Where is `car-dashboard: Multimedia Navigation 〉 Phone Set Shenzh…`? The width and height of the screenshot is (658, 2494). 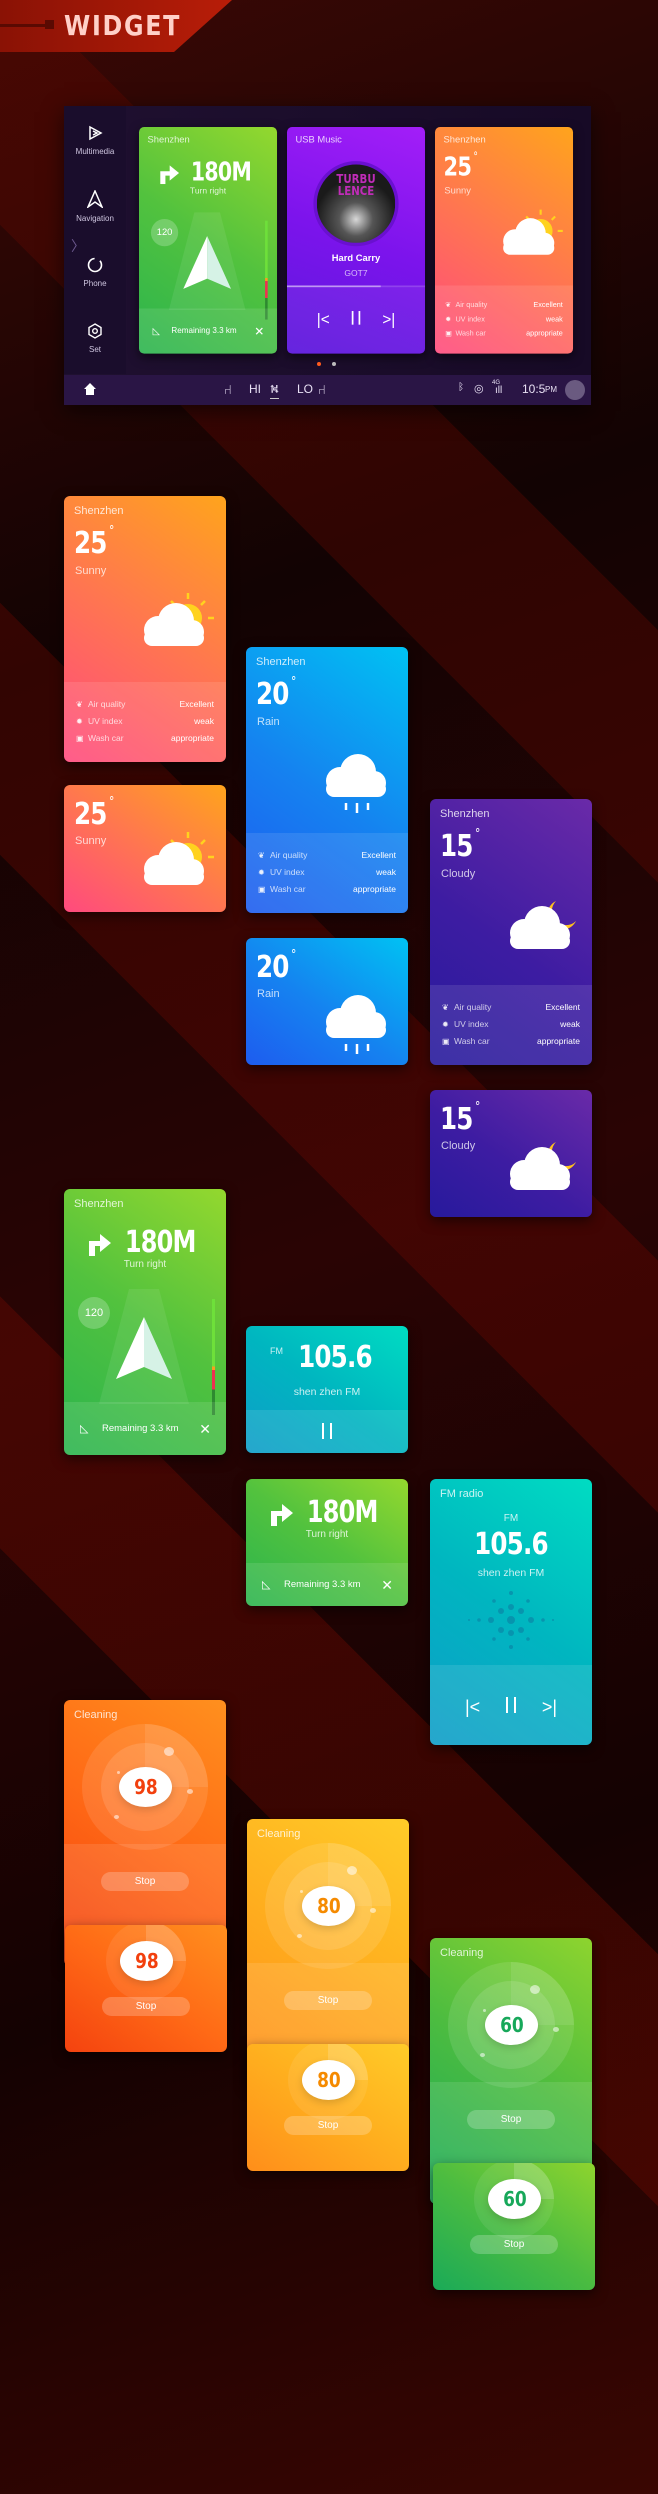
car-dashboard: Multimedia Navigation 〉 Phone Set Shenzh… is located at coordinates (327, 255).